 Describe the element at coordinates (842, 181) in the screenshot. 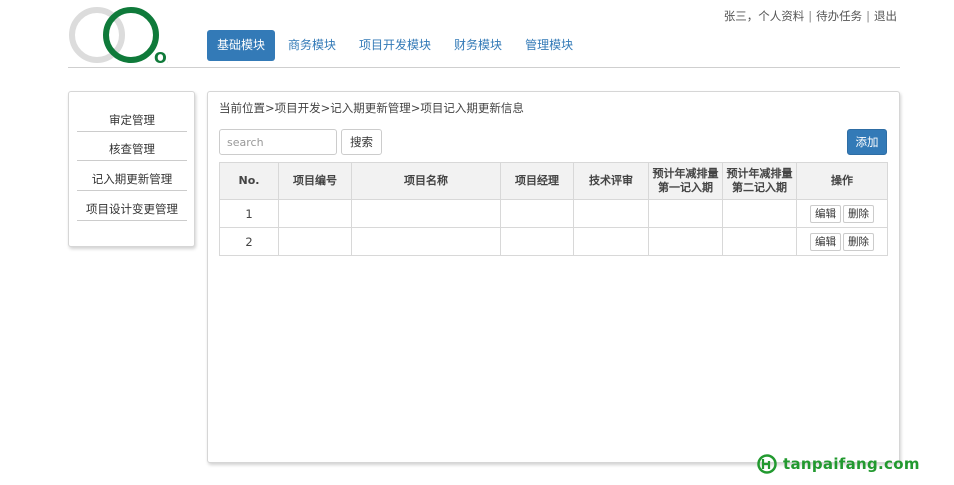

I see `col-header-actions: 操作` at that location.